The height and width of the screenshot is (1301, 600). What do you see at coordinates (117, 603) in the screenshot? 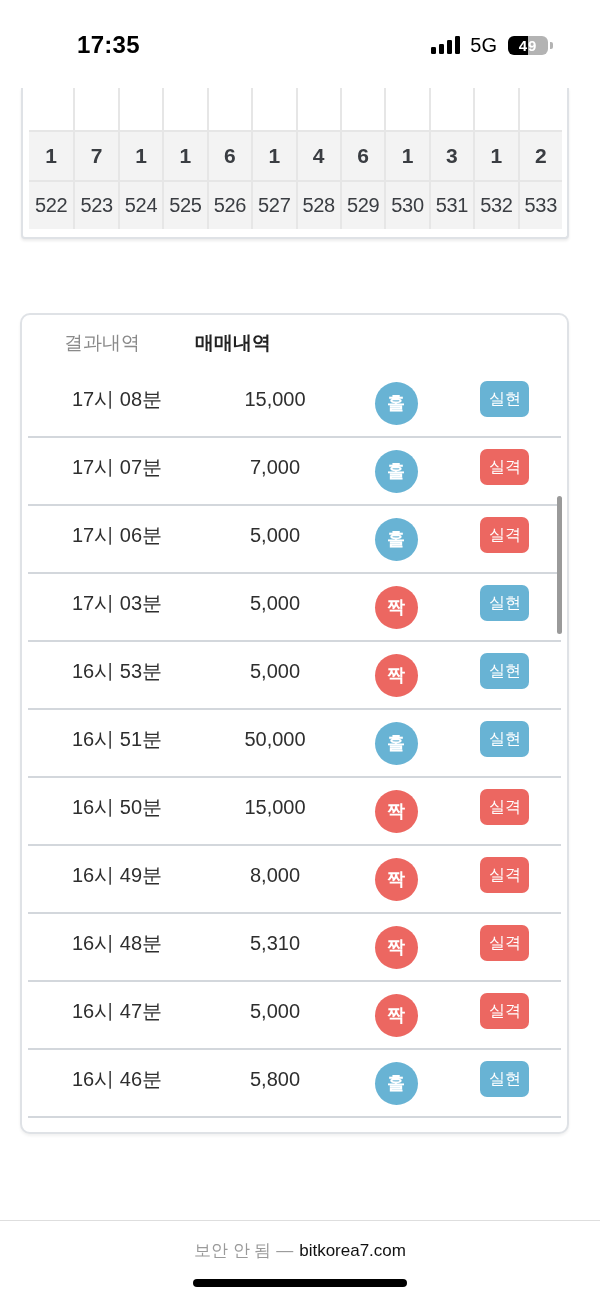
I see `trade-time: 17시 03분` at bounding box center [117, 603].